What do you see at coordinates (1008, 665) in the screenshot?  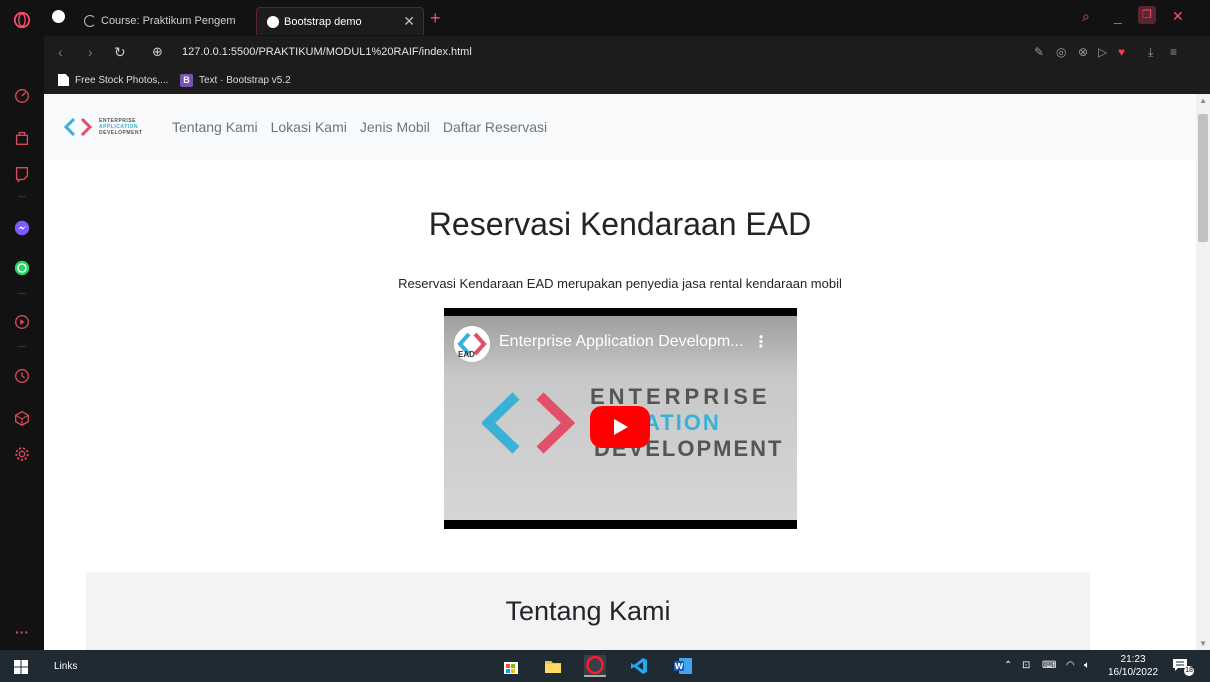 I see `show-hidden-icons-chevron-icon: ⌃` at bounding box center [1008, 665].